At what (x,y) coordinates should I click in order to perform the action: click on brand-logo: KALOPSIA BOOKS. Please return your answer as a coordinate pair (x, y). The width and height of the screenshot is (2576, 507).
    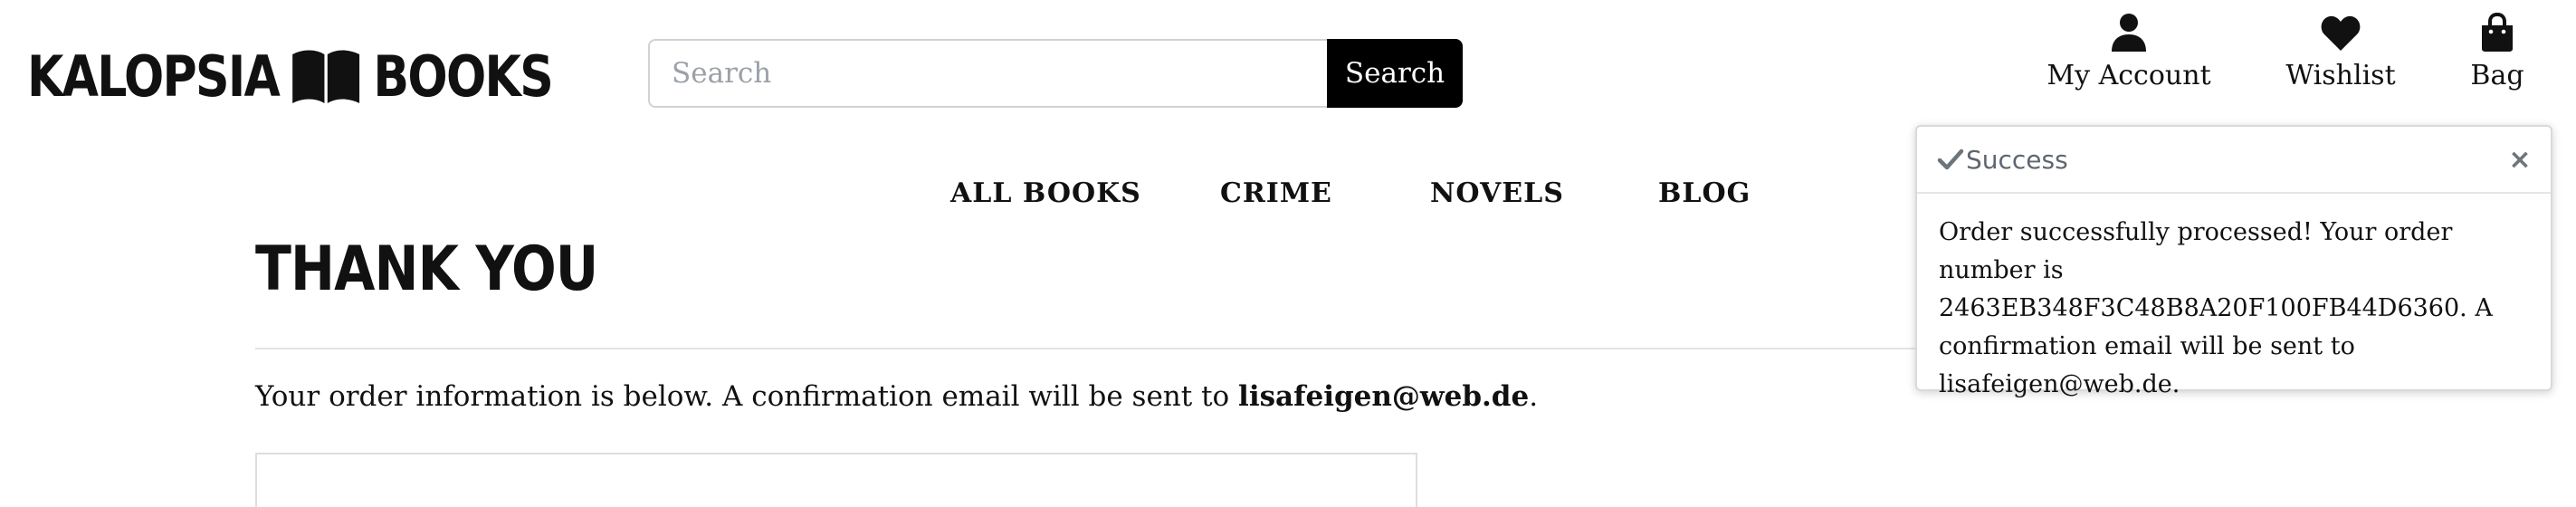
    Looking at the image, I should click on (291, 76).